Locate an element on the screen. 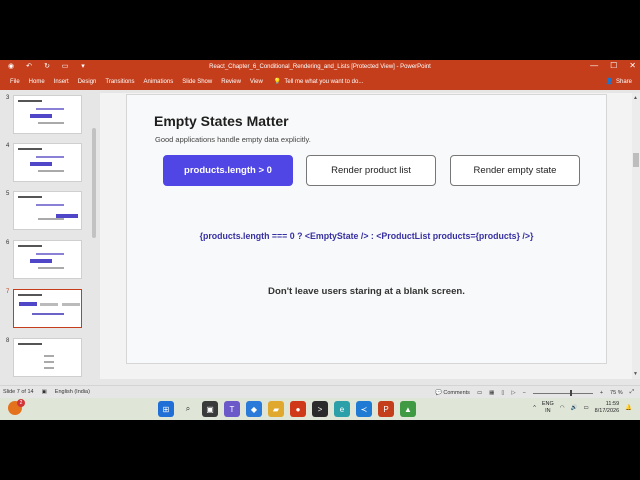  comments-label: Comments is located at coordinates (456, 392).